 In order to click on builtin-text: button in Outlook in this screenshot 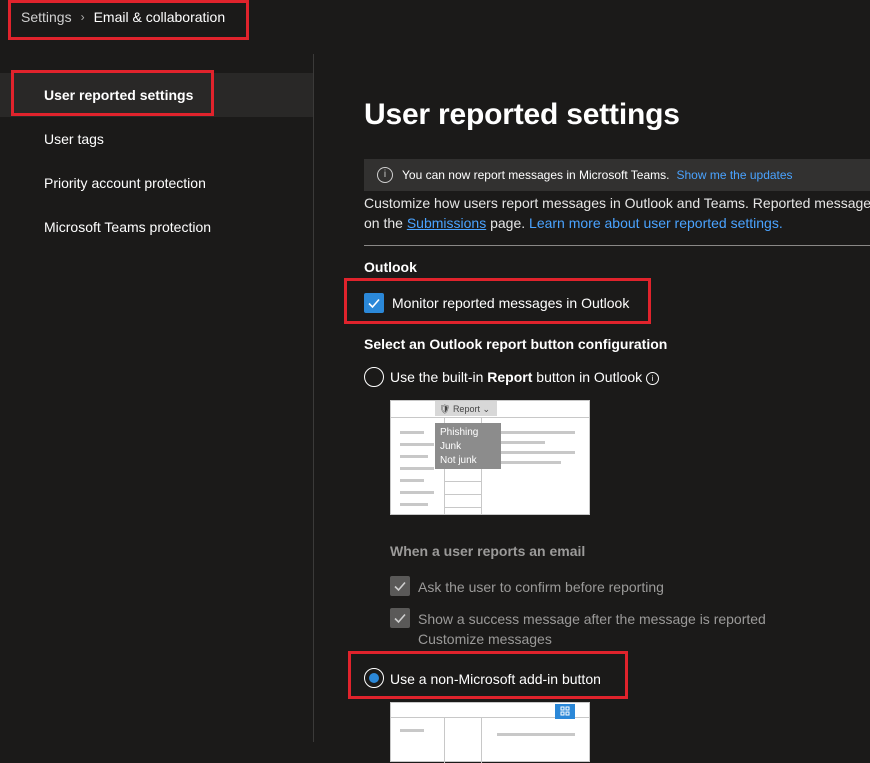, I will do `click(587, 377)`.